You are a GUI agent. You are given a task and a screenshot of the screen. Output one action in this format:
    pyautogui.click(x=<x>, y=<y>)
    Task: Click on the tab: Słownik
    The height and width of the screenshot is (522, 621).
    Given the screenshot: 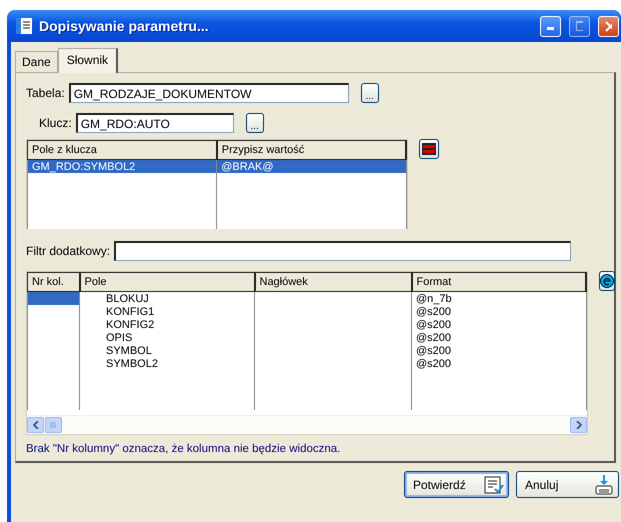 What is the action you would take?
    pyautogui.click(x=88, y=60)
    